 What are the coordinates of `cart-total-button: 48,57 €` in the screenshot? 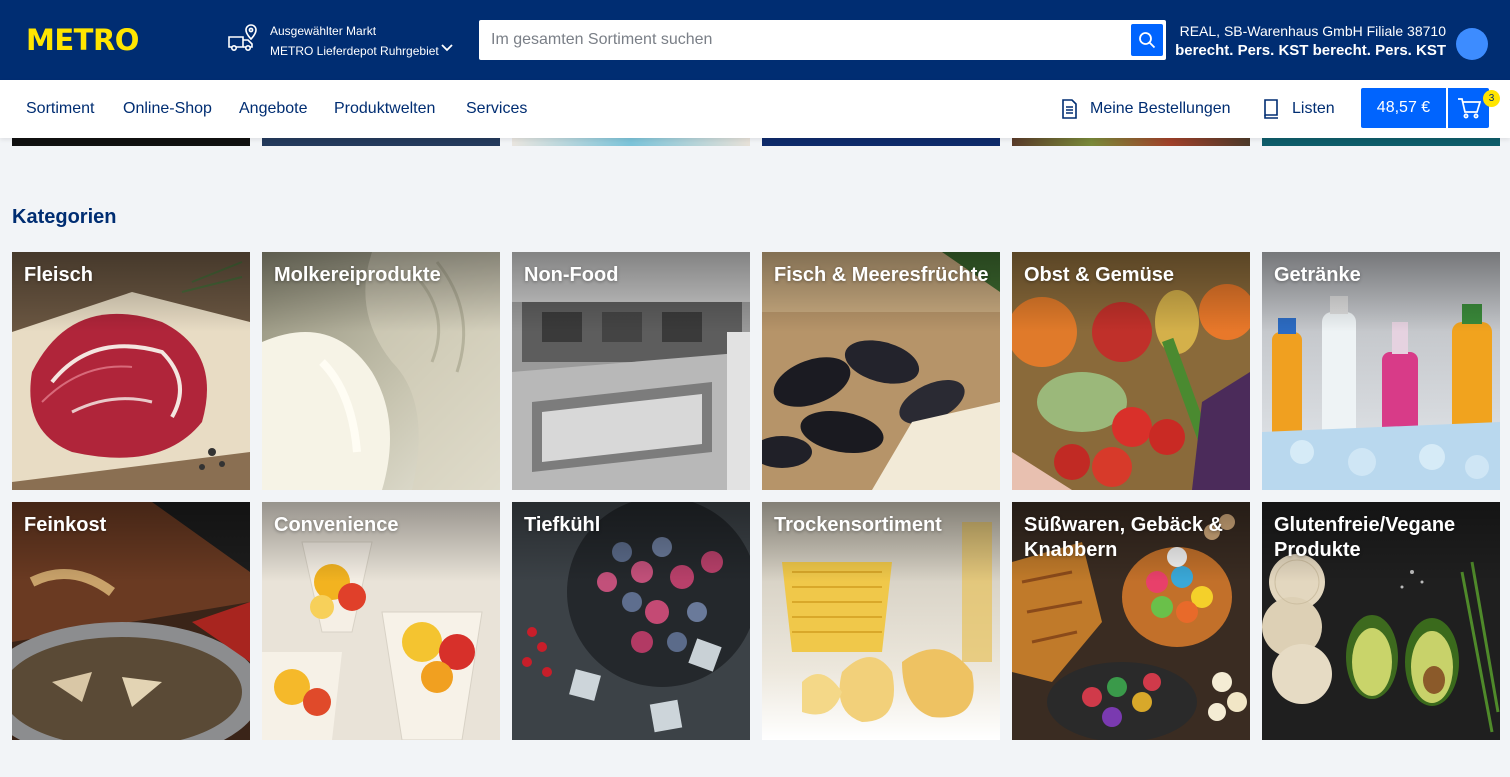 It's located at (1403, 108).